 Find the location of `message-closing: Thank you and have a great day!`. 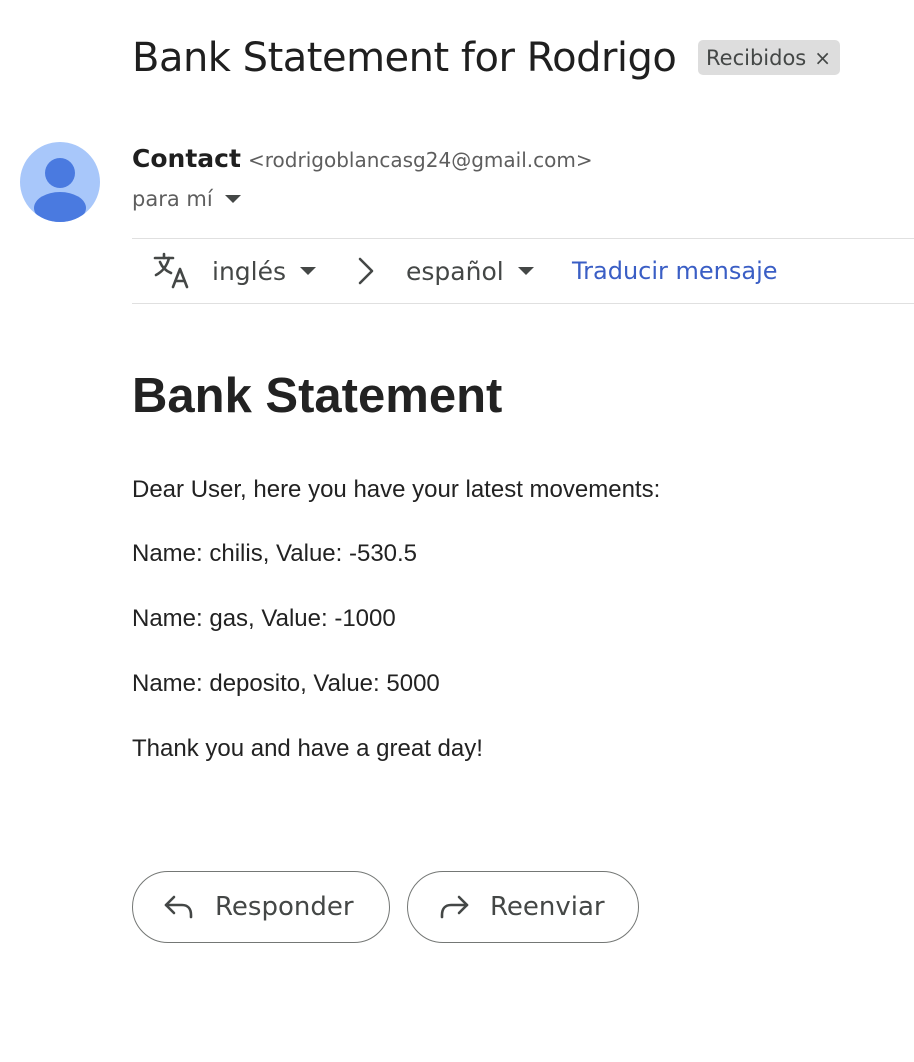

message-closing: Thank you and have a great day! is located at coordinates (307, 748).